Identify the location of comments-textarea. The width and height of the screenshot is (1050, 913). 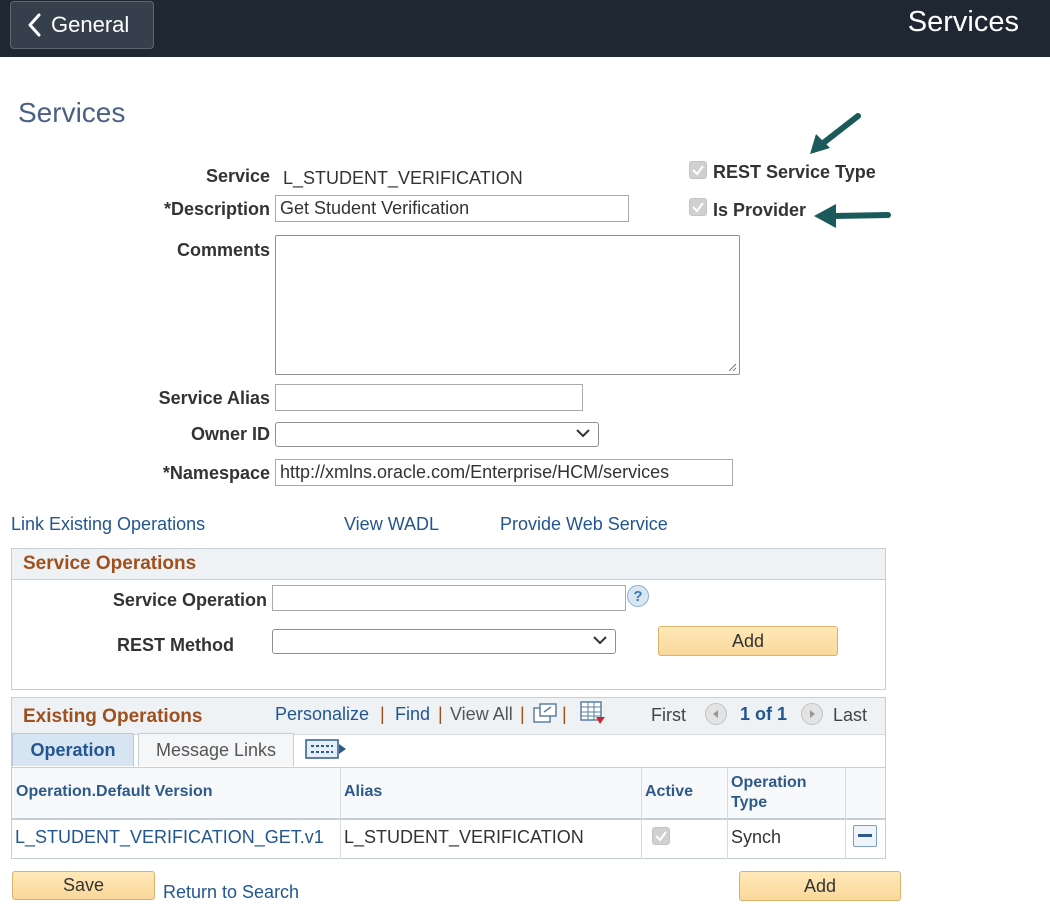
(507, 305).